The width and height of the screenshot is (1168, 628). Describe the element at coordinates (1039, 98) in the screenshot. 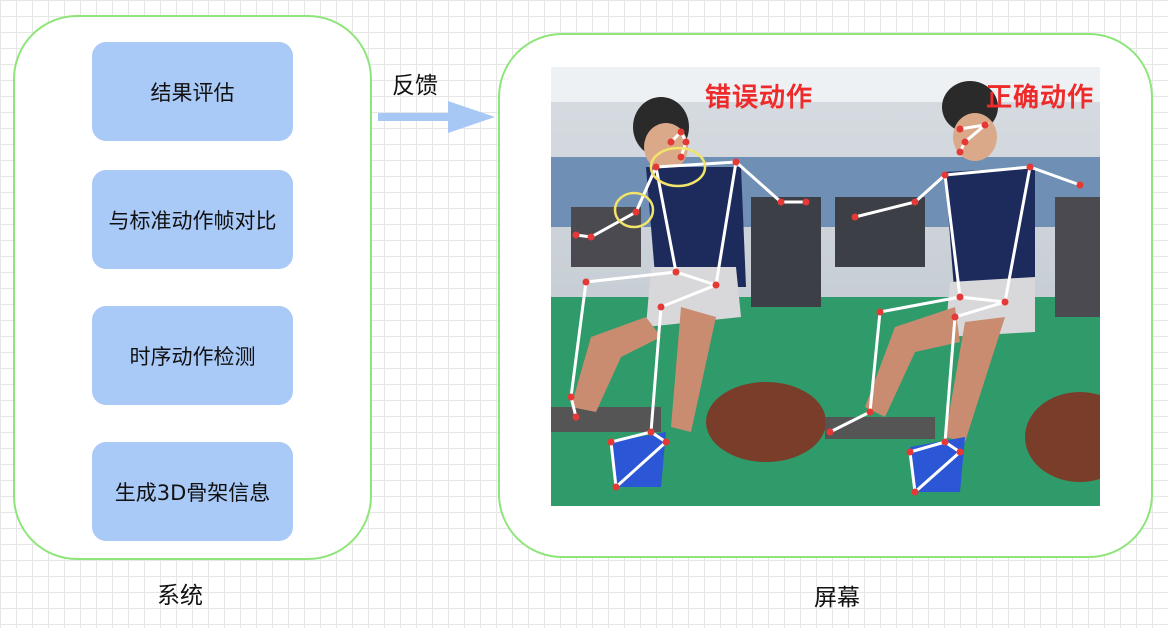

I see `correct-action-label: 正确动作` at that location.